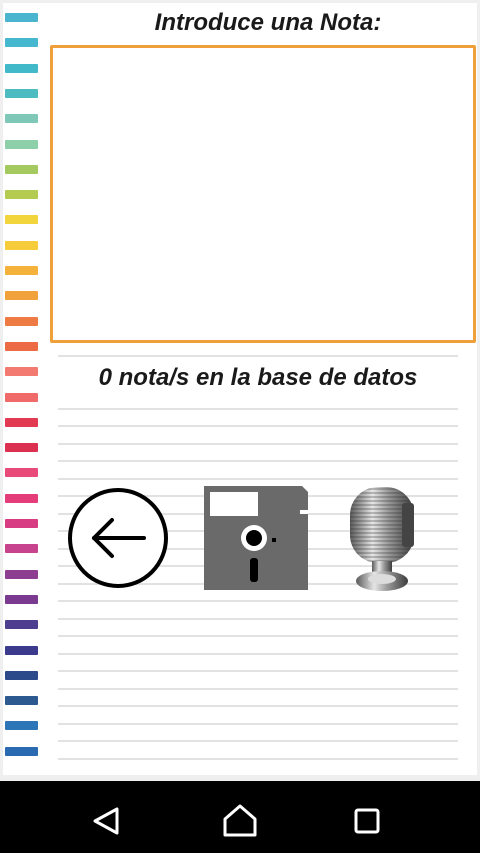 Image resolution: width=480 pixels, height=853 pixels. I want to click on nav-home-icon, so click(240, 820).